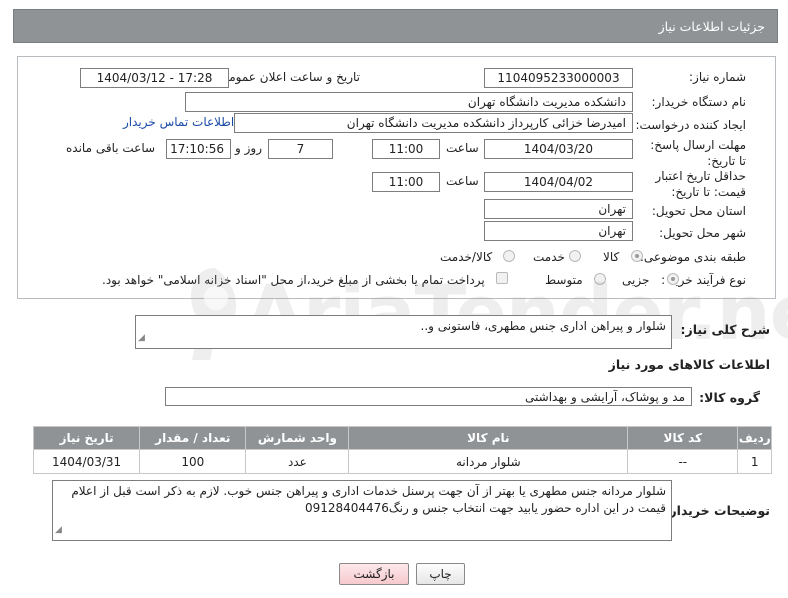 Image resolution: width=788 pixels, height=598 pixels. Describe the element at coordinates (754, 438) in the screenshot. I see `col-row: ردیف` at that location.